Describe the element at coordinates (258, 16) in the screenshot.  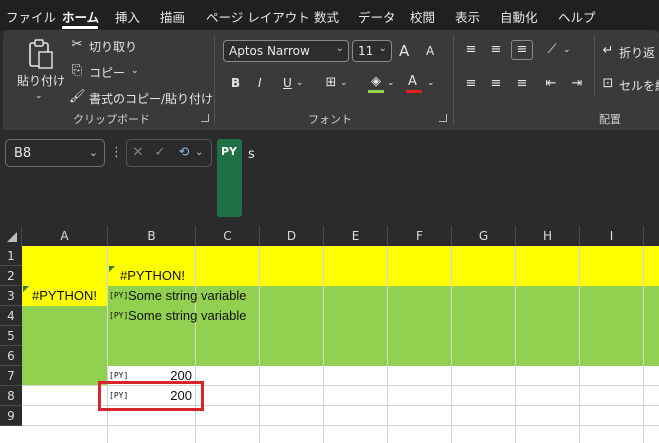
I see `tab-page-layout: ページ レイアウト` at that location.